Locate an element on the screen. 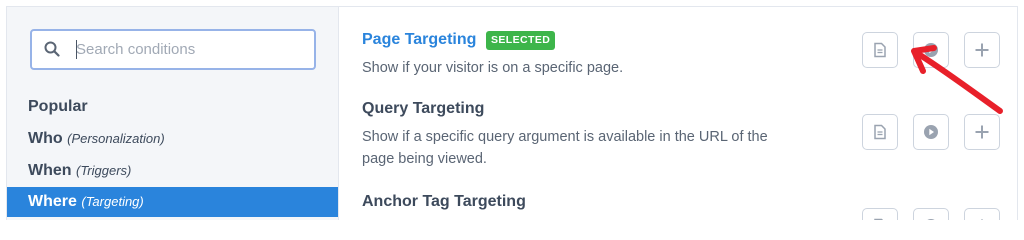  sidebar-item-sublabel: (Personalization) is located at coordinates (116, 138).